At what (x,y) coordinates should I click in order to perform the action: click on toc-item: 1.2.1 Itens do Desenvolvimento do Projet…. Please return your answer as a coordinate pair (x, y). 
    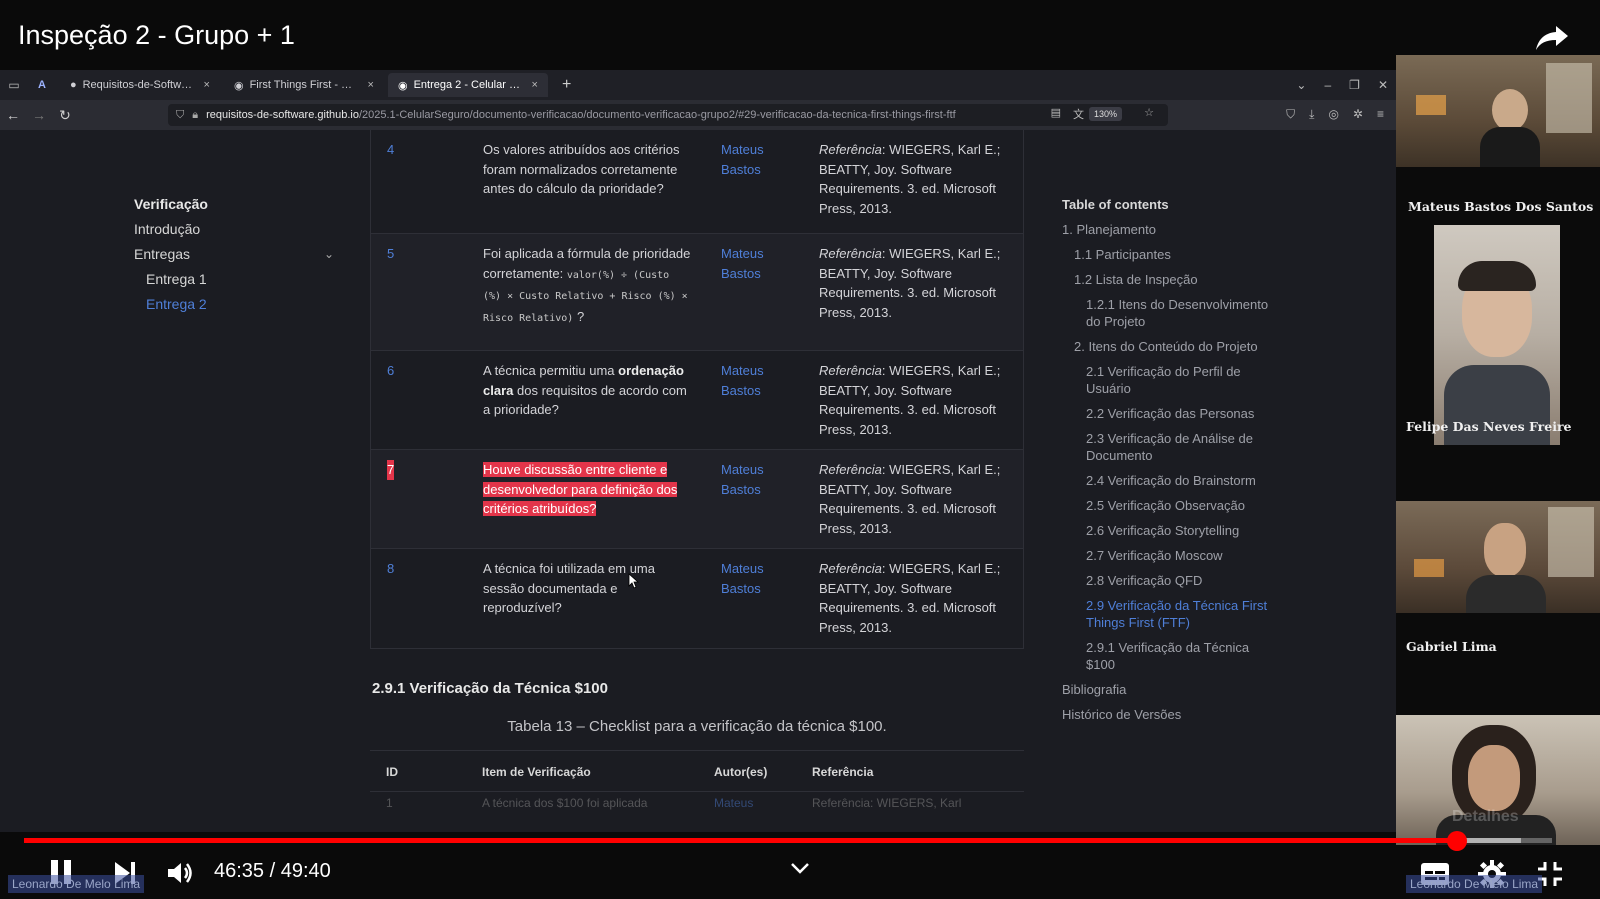
    Looking at the image, I should click on (1167, 313).